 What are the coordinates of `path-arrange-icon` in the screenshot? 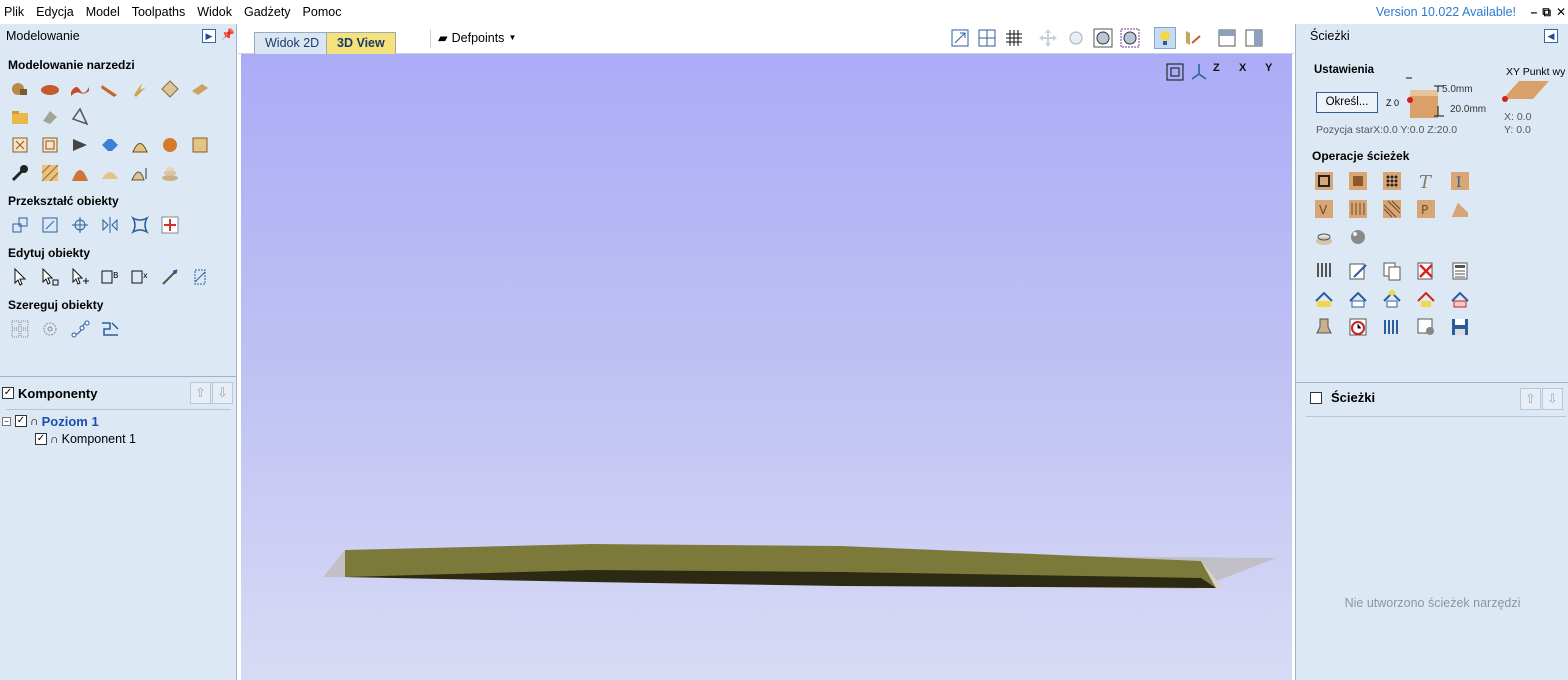 It's located at (80, 329).